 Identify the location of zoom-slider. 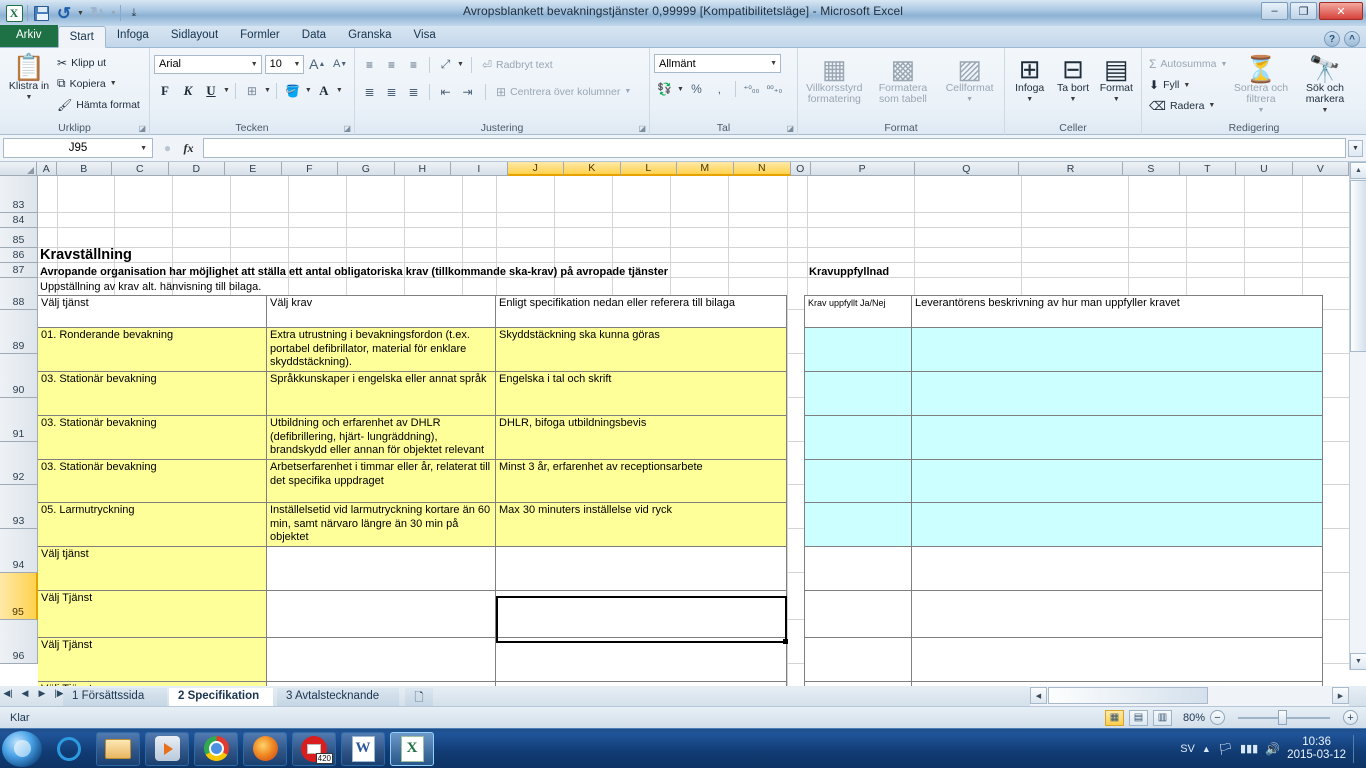
(1284, 717).